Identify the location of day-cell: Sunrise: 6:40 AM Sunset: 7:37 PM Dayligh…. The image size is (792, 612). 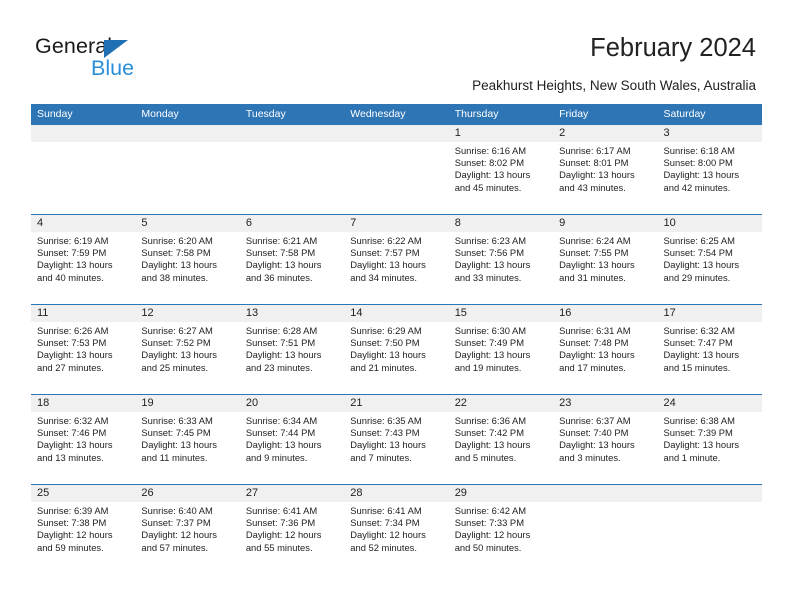
(187, 538).